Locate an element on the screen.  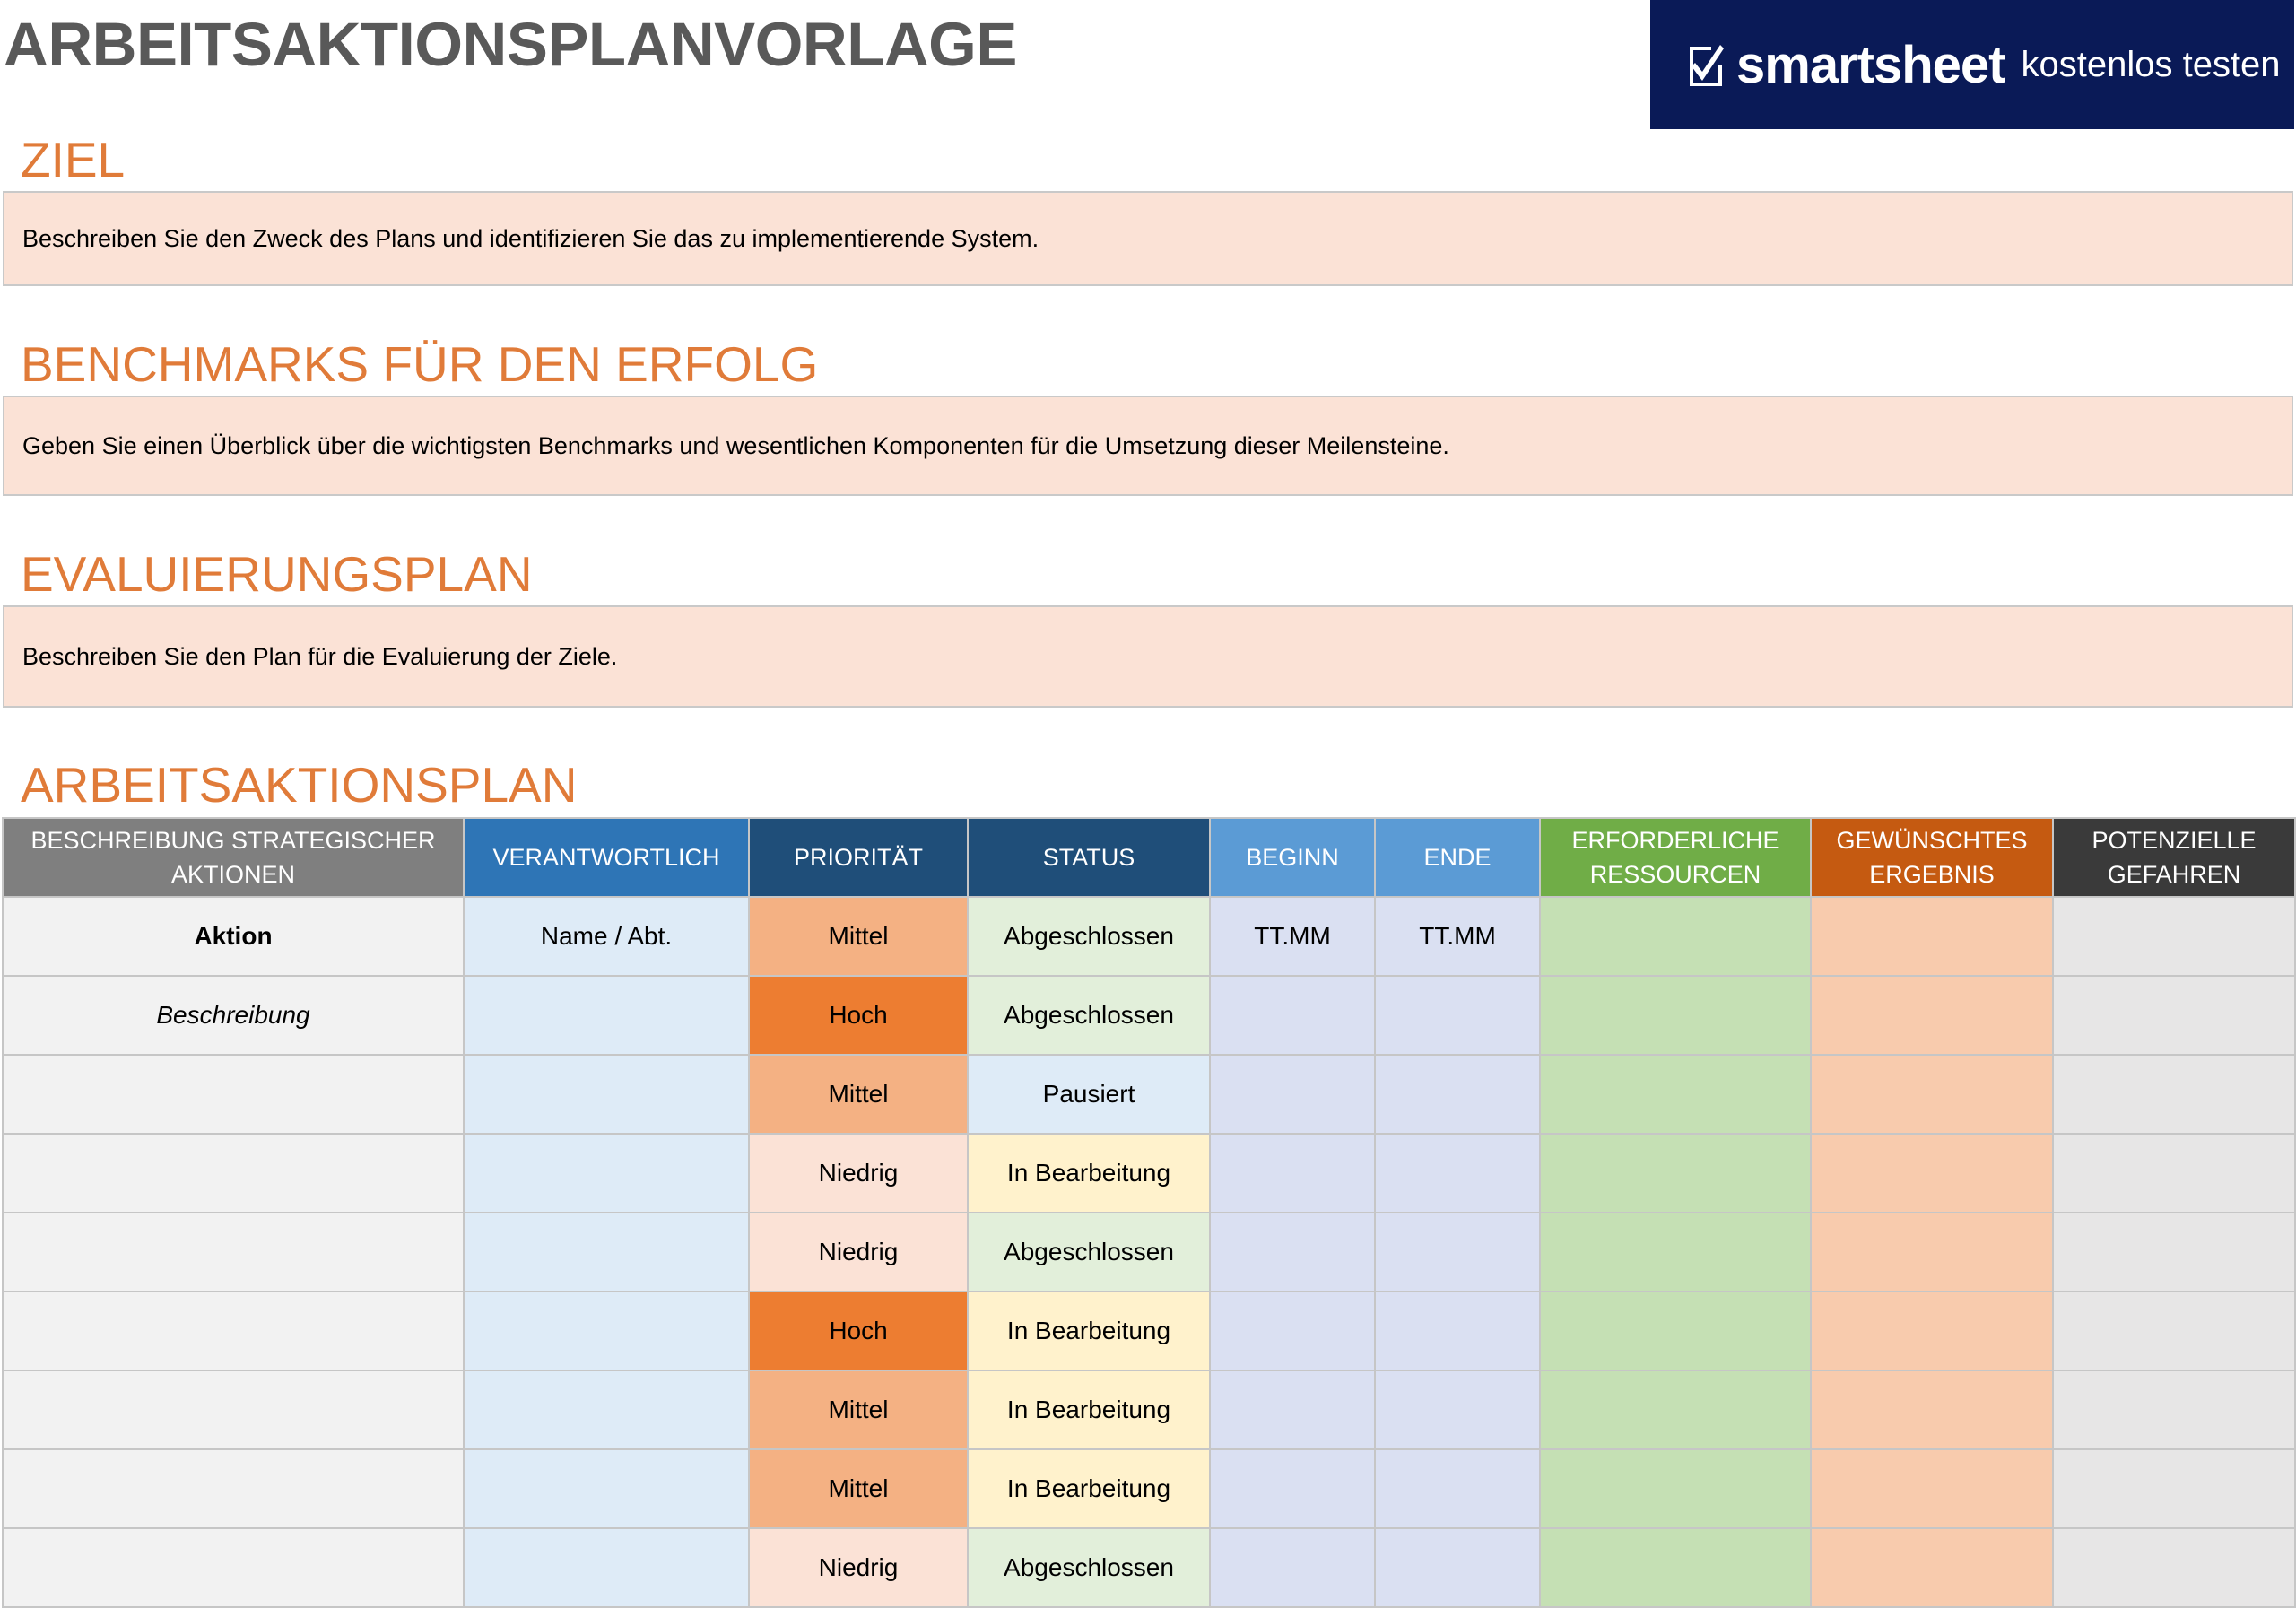
header-status: STATUS is located at coordinates (1089, 857).